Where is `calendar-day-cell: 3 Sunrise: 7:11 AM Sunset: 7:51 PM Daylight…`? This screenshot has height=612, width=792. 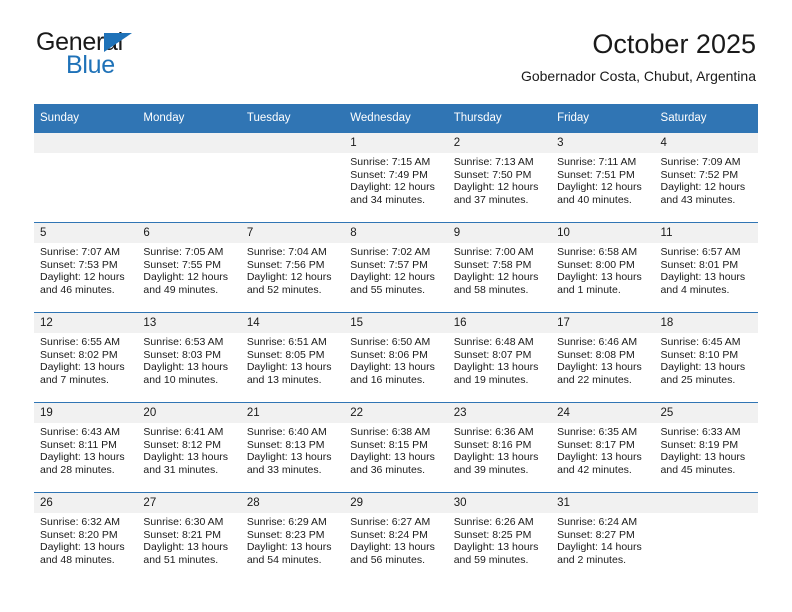
calendar-day-cell: 3 Sunrise: 7:11 AM Sunset: 7:51 PM Daylight… is located at coordinates (603, 177).